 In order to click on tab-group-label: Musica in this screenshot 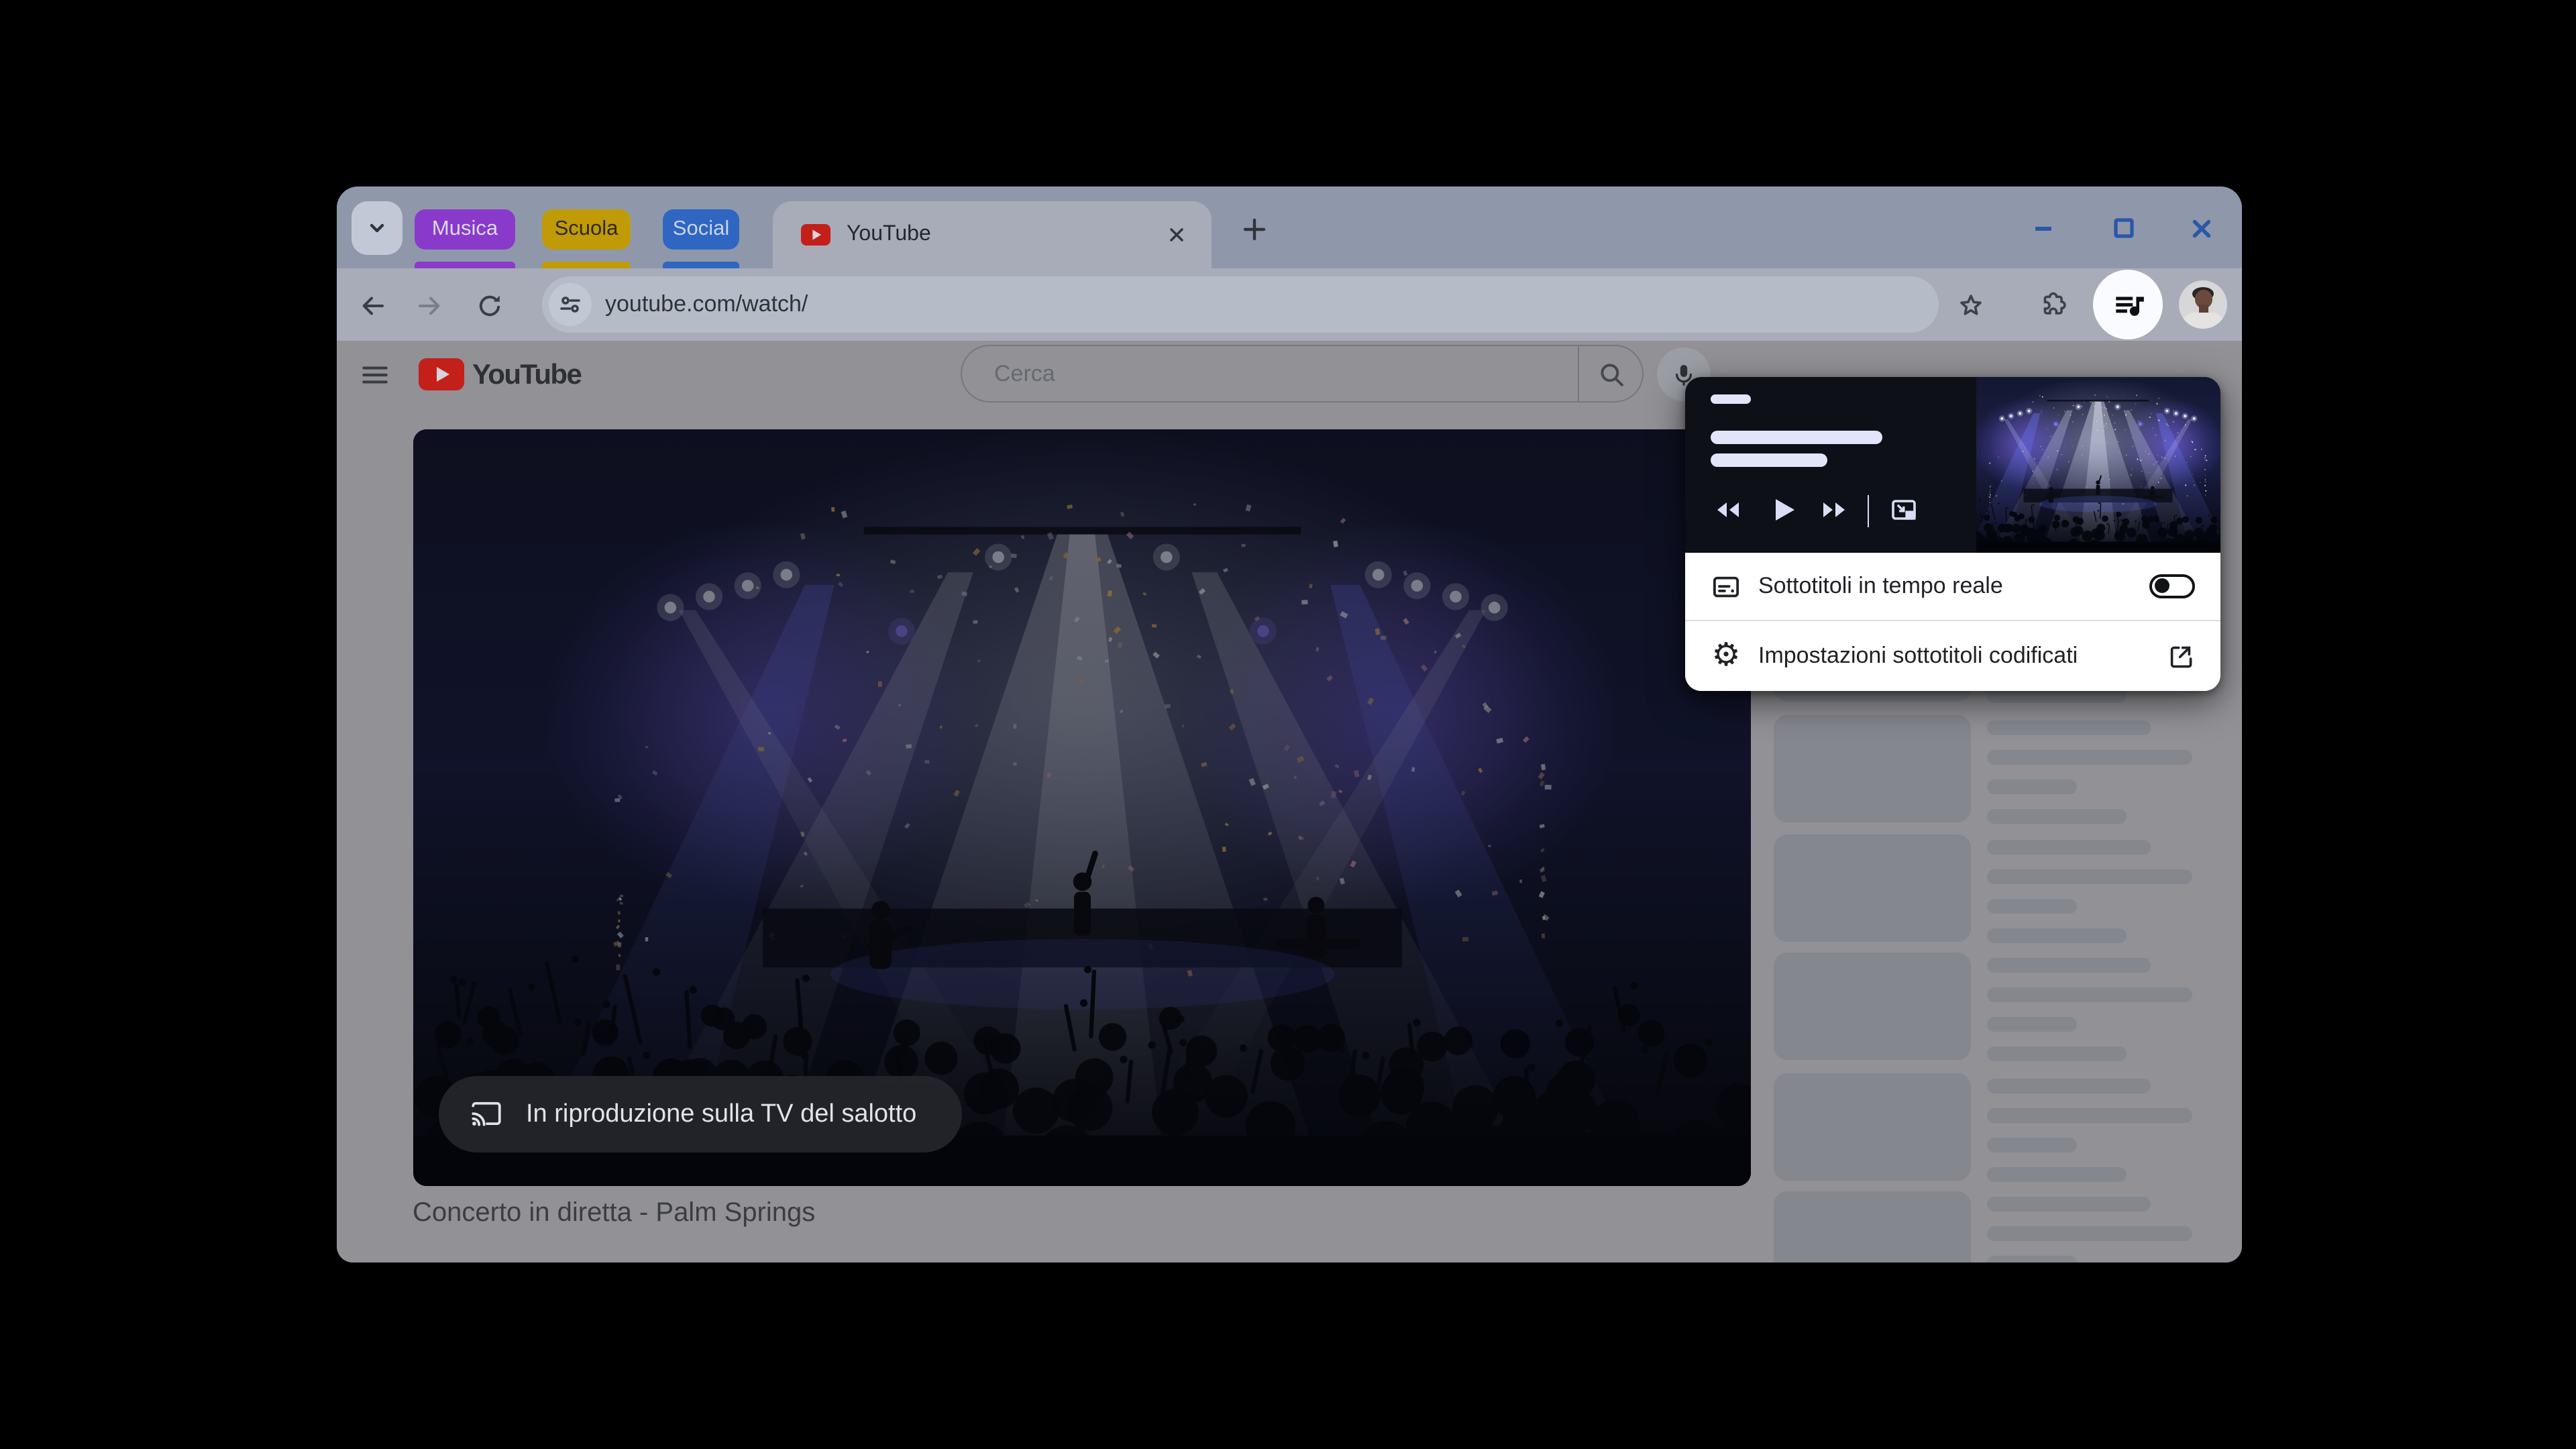, I will do `click(464, 228)`.